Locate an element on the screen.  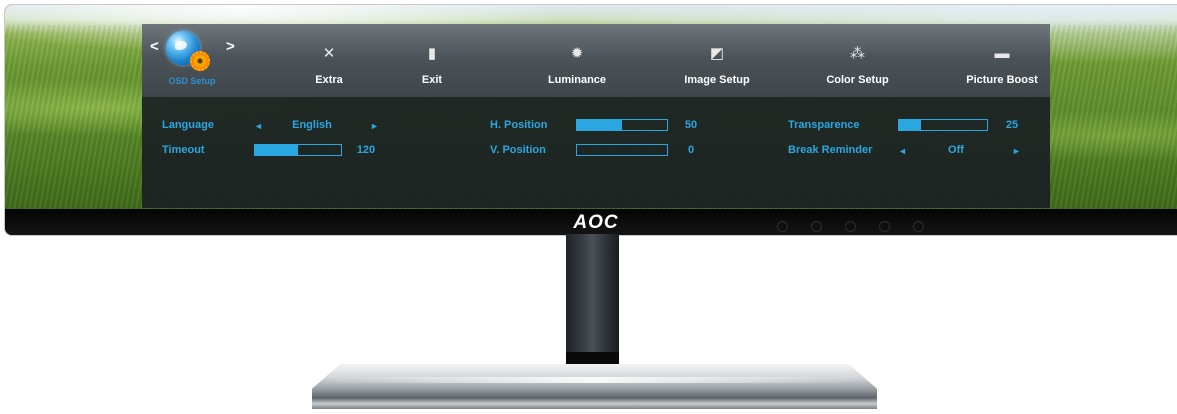
tab-color-setup: ⁂ Color Setup is located at coordinates (857, 60).